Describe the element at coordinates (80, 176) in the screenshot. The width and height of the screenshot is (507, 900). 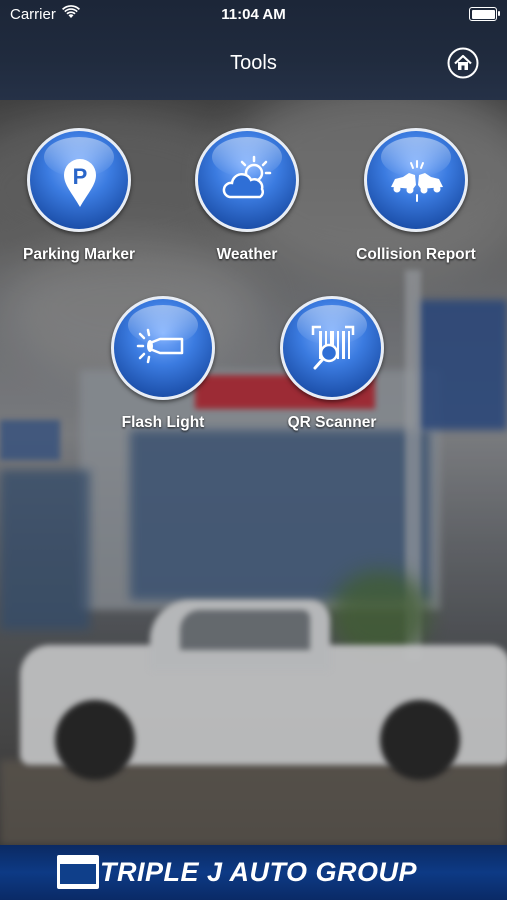
I see `svg-text: P` at that location.